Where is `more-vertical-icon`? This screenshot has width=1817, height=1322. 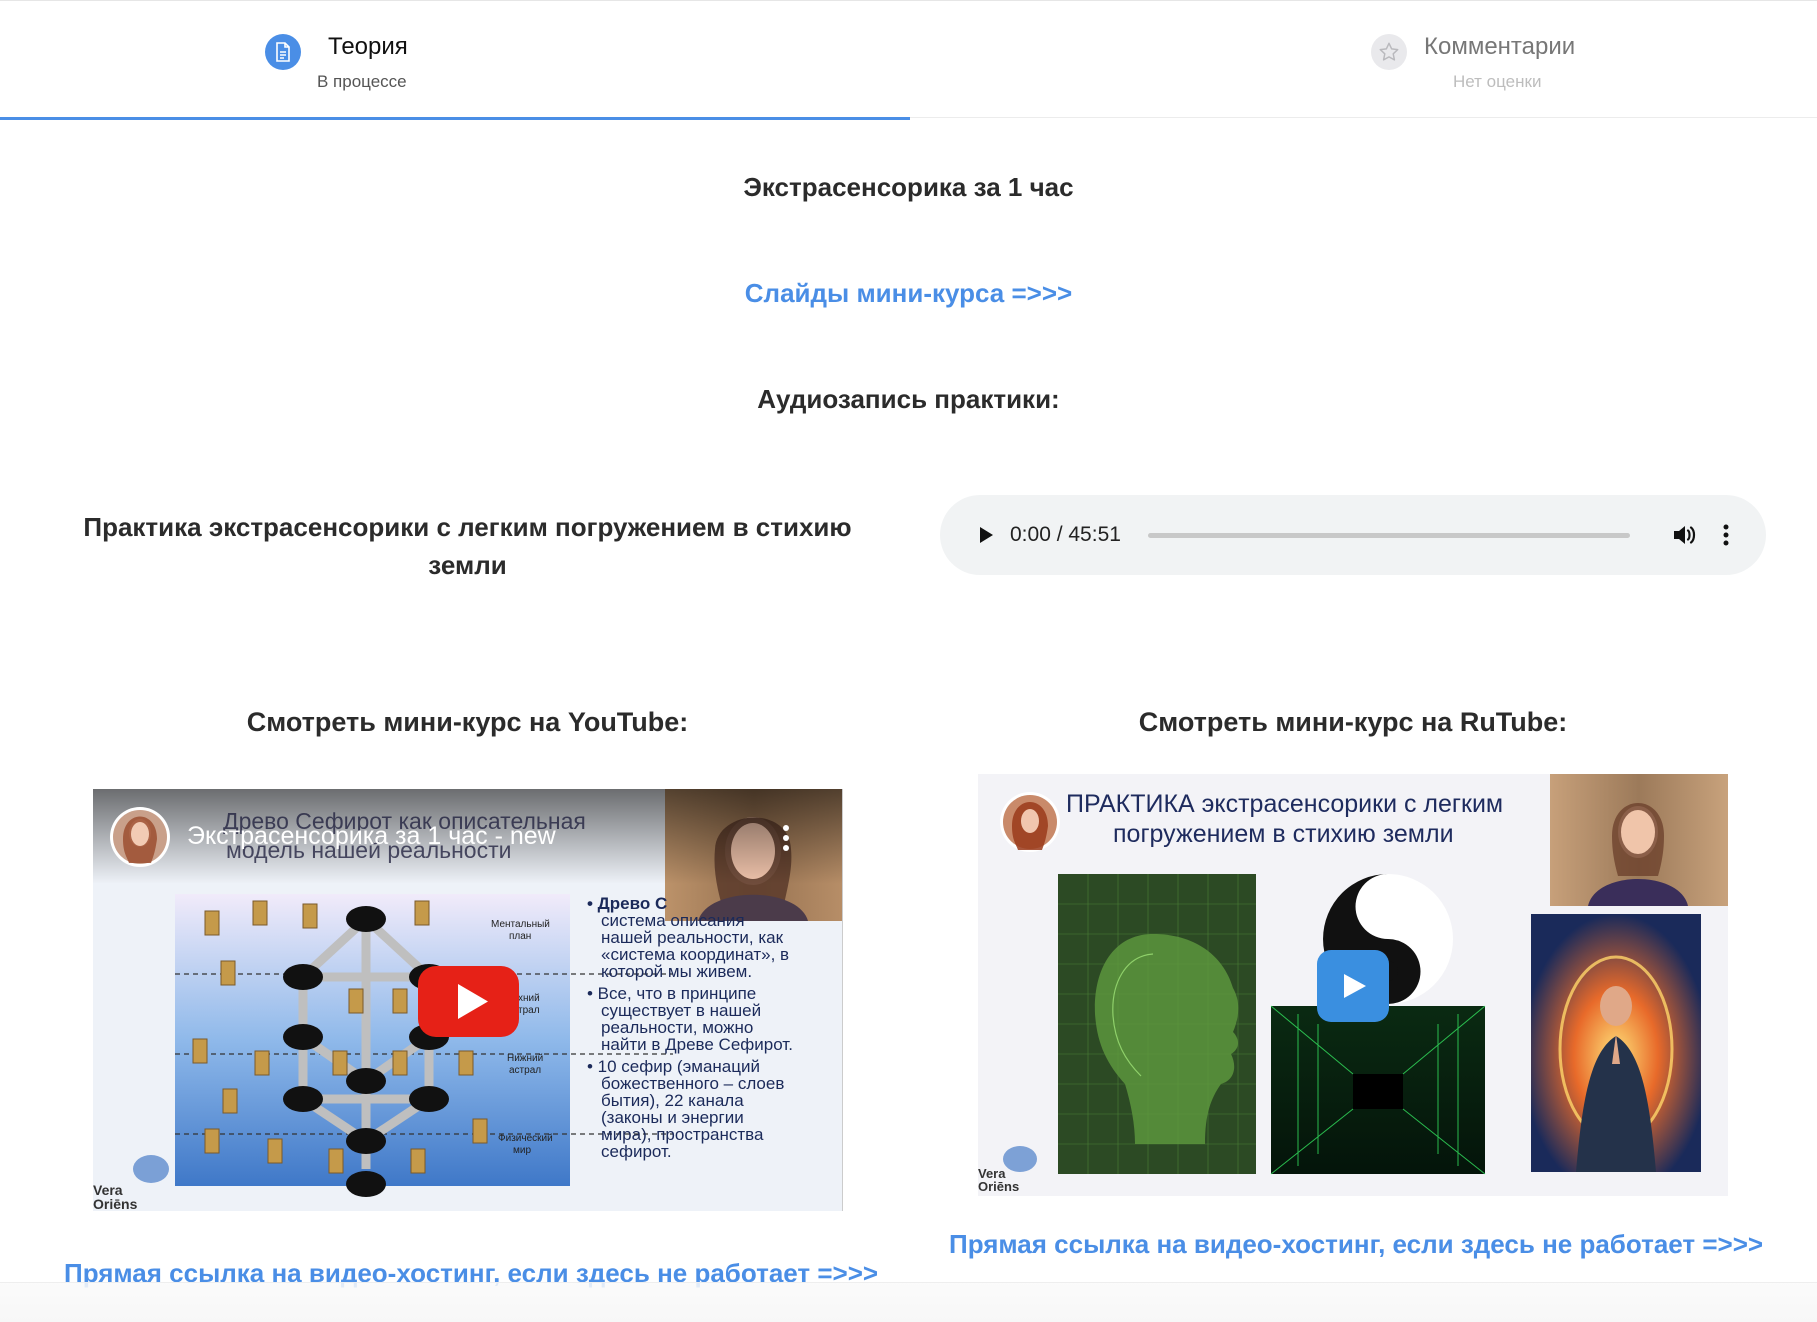
more-vertical-icon is located at coordinates (1726, 535).